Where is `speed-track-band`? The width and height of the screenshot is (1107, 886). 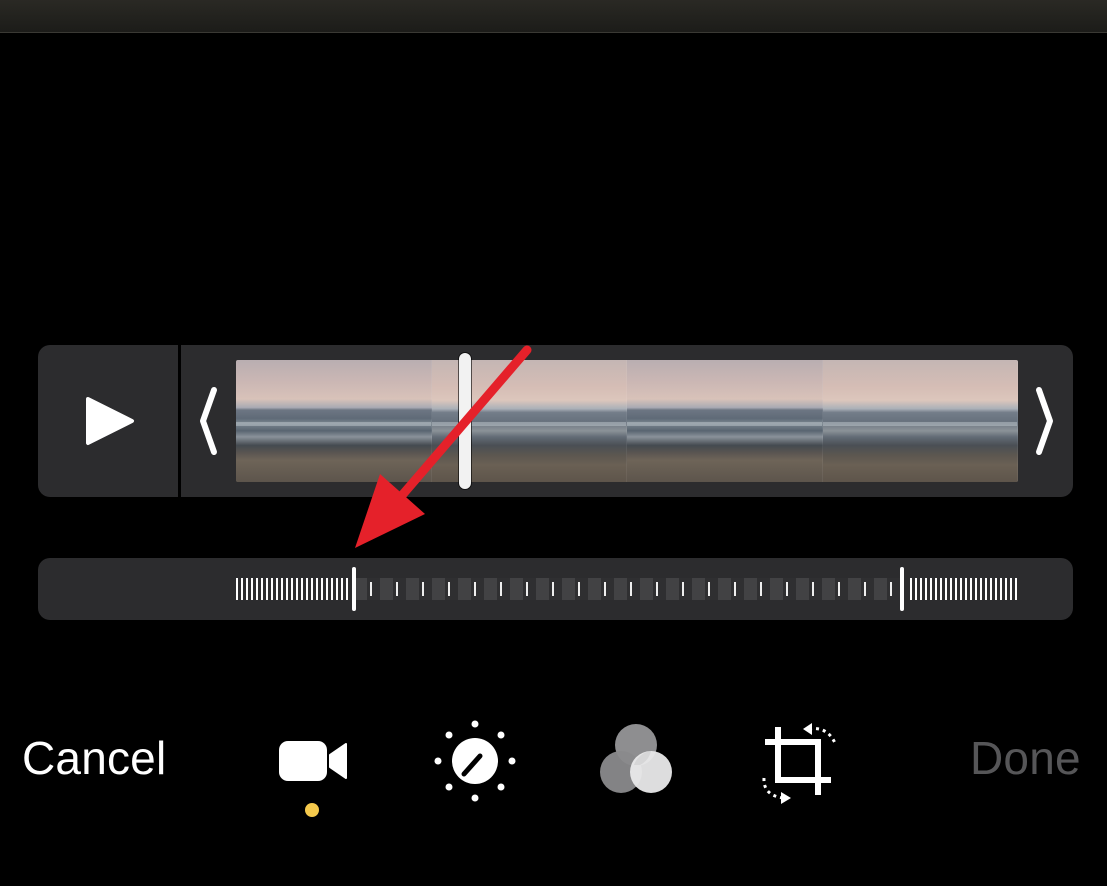
speed-track-band is located at coordinates (627, 589).